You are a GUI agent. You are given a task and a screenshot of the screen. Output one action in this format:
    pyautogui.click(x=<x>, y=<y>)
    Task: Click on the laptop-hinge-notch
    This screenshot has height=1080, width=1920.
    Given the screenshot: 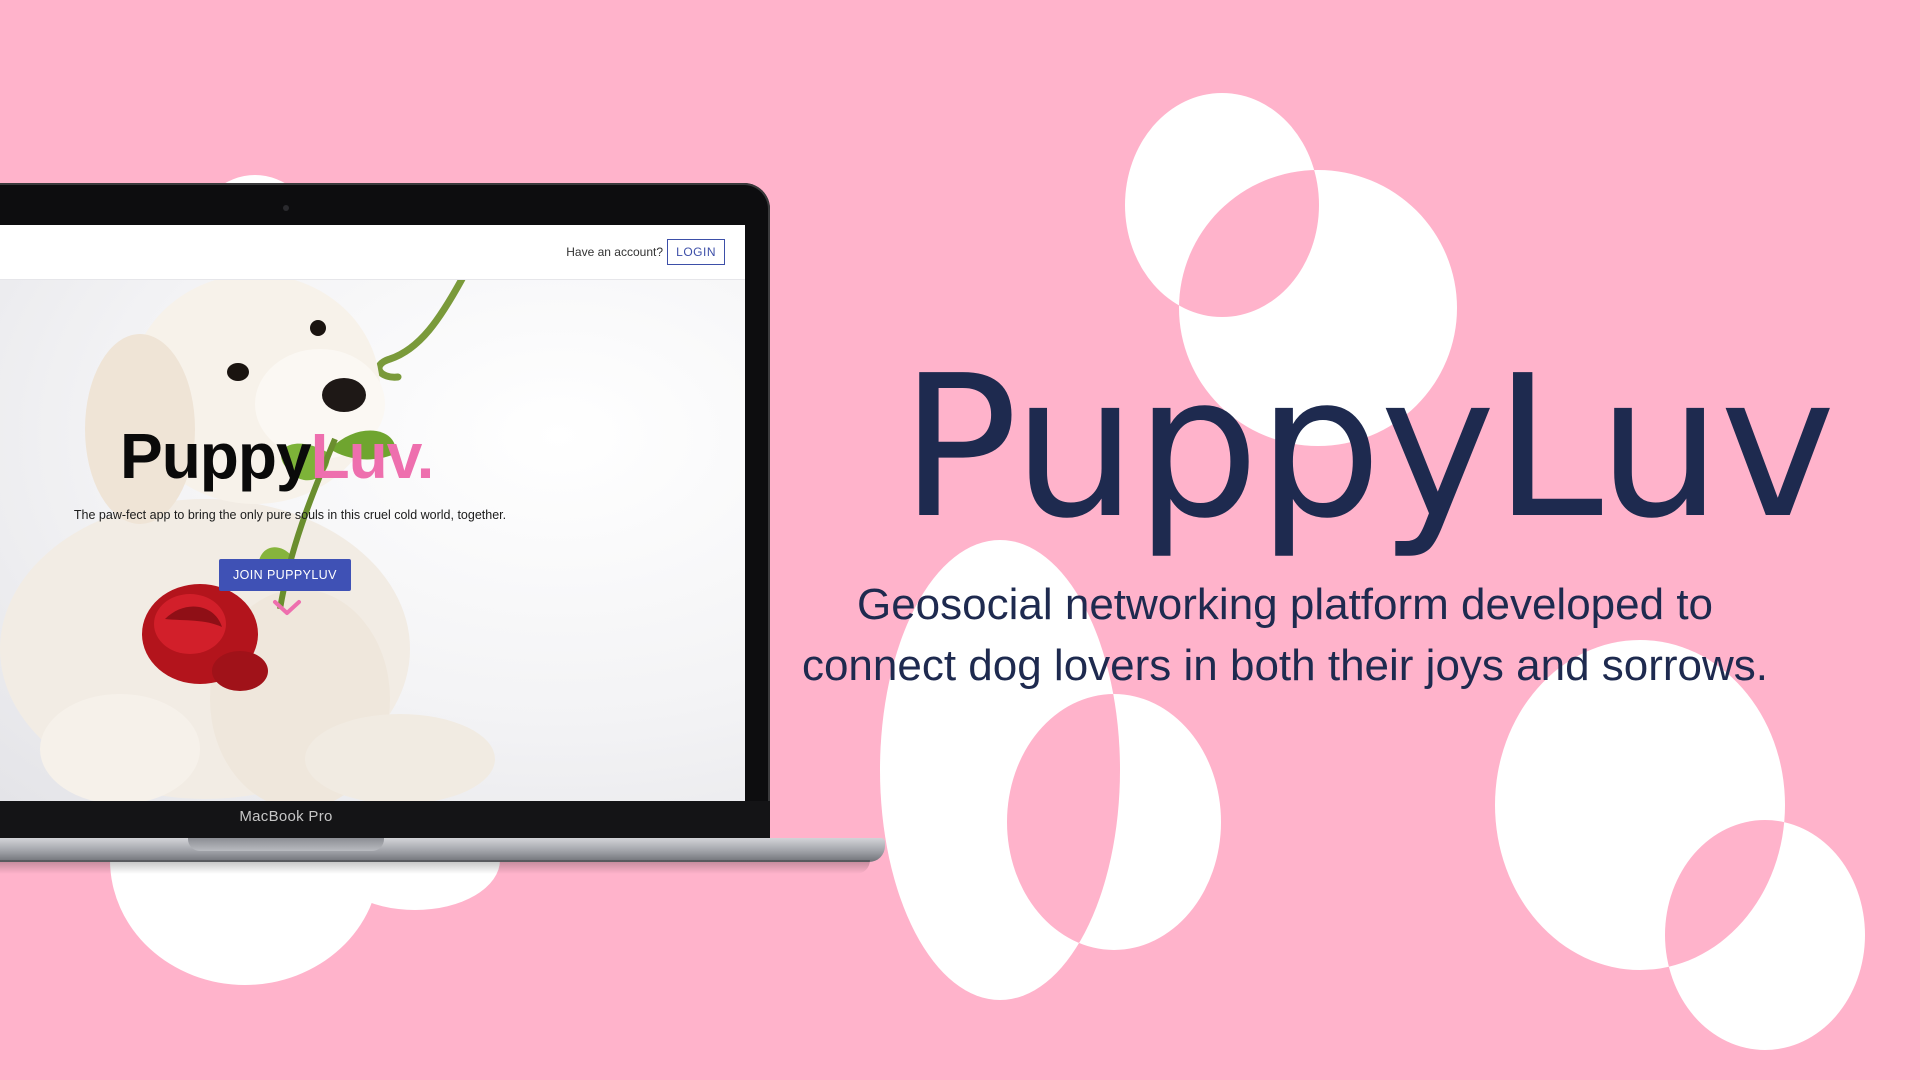 What is the action you would take?
    pyautogui.click(x=286, y=844)
    